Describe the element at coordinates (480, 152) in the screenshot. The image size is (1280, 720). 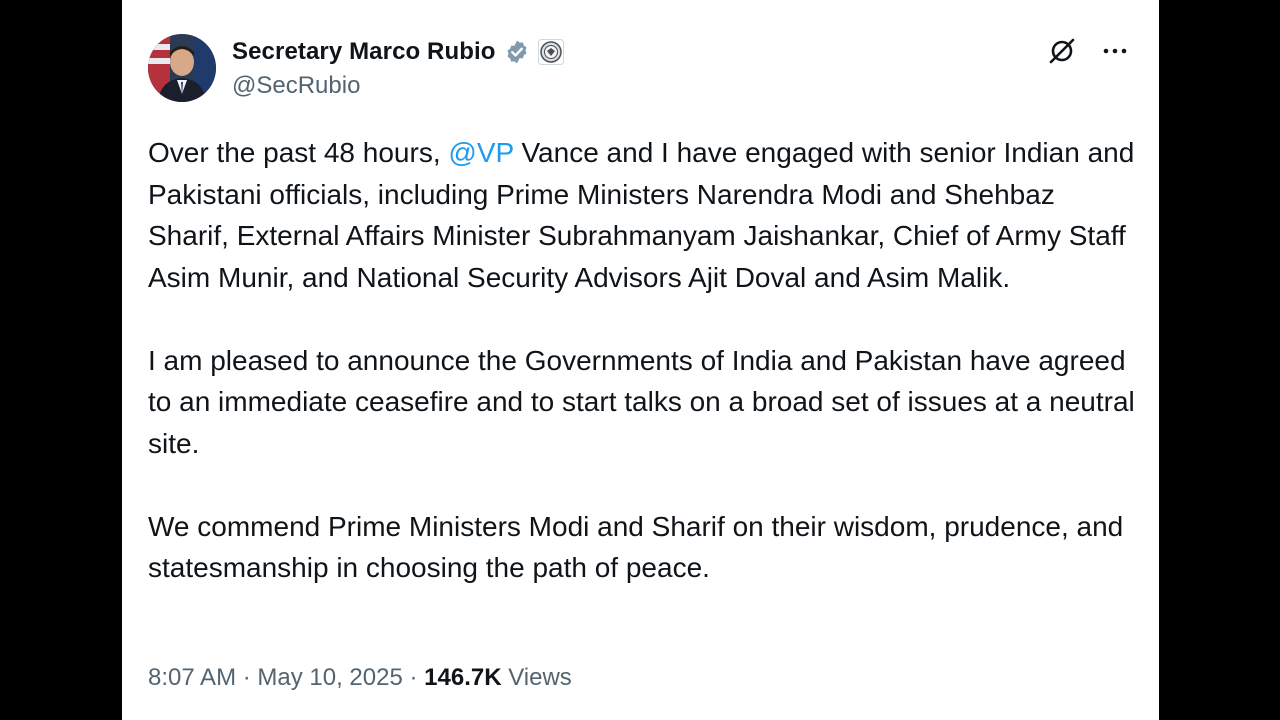
I see `mention-link-vp: @VP` at that location.